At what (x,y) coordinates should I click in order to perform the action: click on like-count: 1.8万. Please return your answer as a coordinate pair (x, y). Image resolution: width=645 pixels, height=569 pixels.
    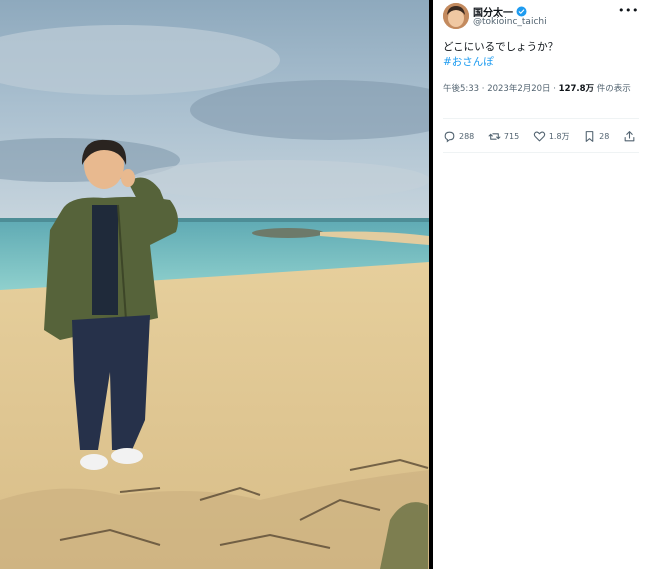
    Looking at the image, I should click on (559, 136).